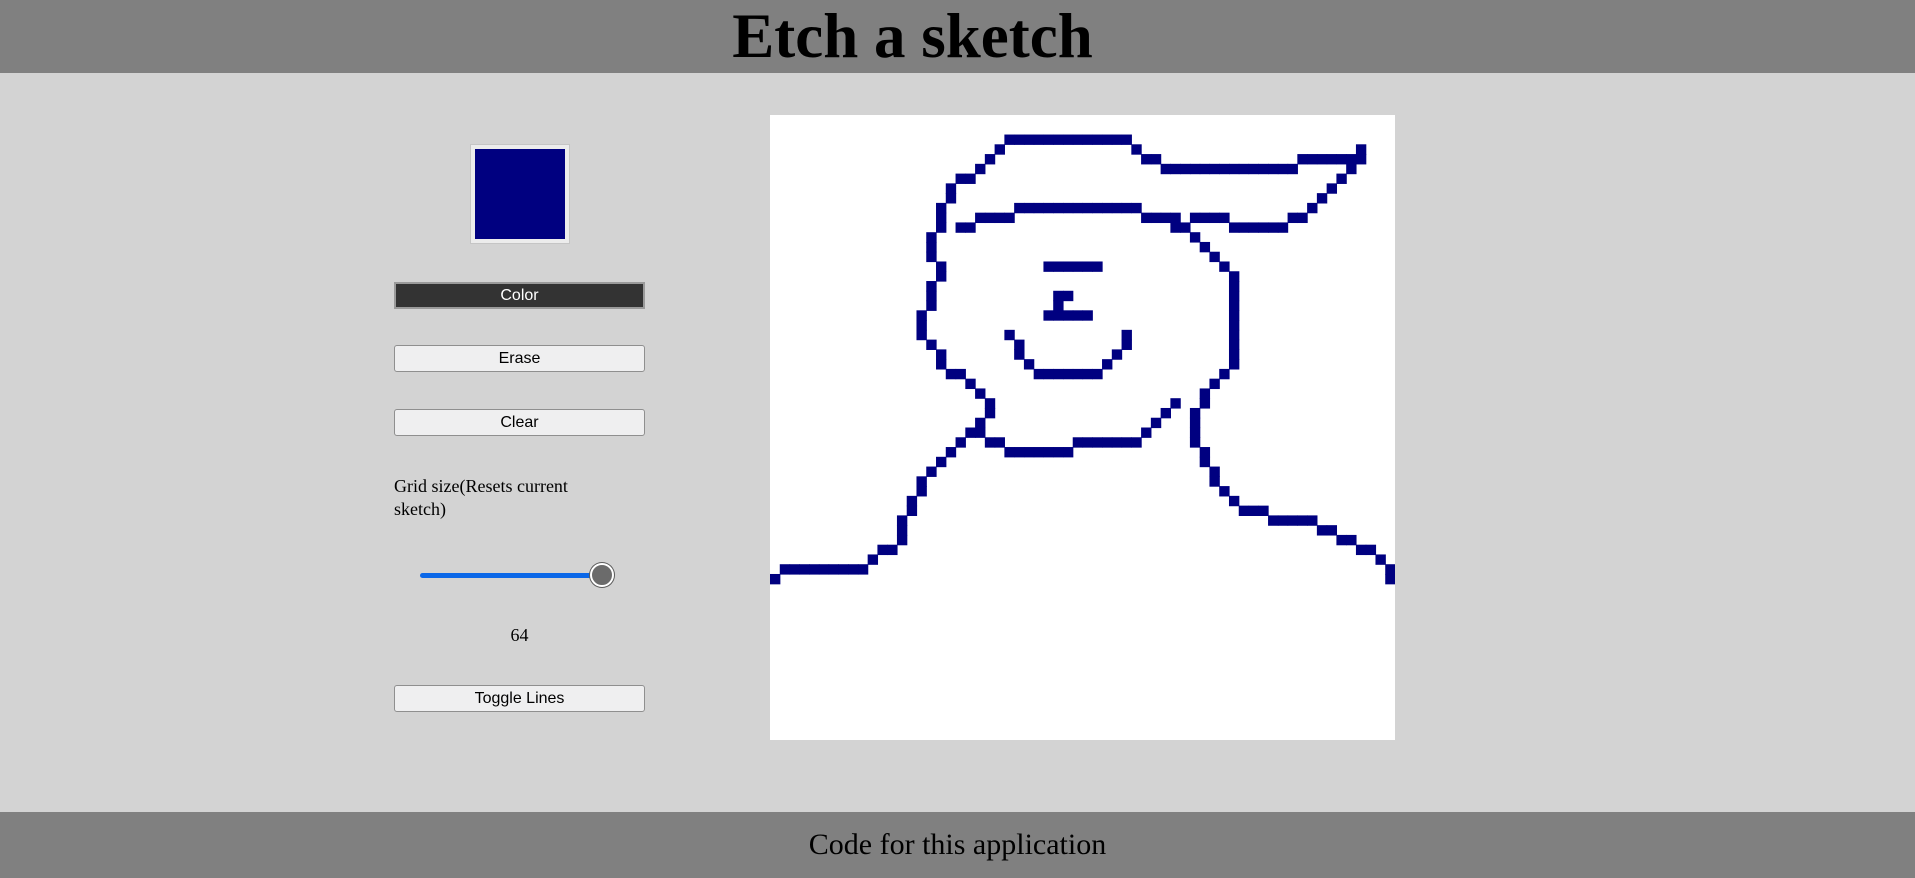  I want to click on code-link: Code for this application, so click(957, 844).